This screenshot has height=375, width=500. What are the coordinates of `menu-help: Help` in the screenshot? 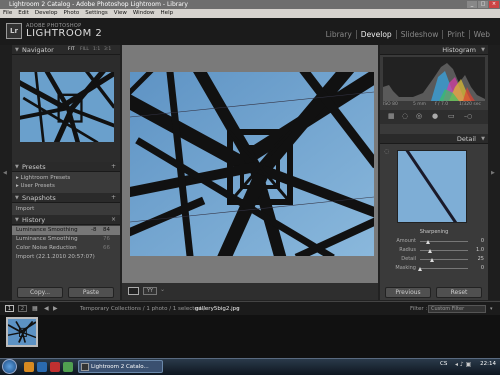 It's located at (167, 13).